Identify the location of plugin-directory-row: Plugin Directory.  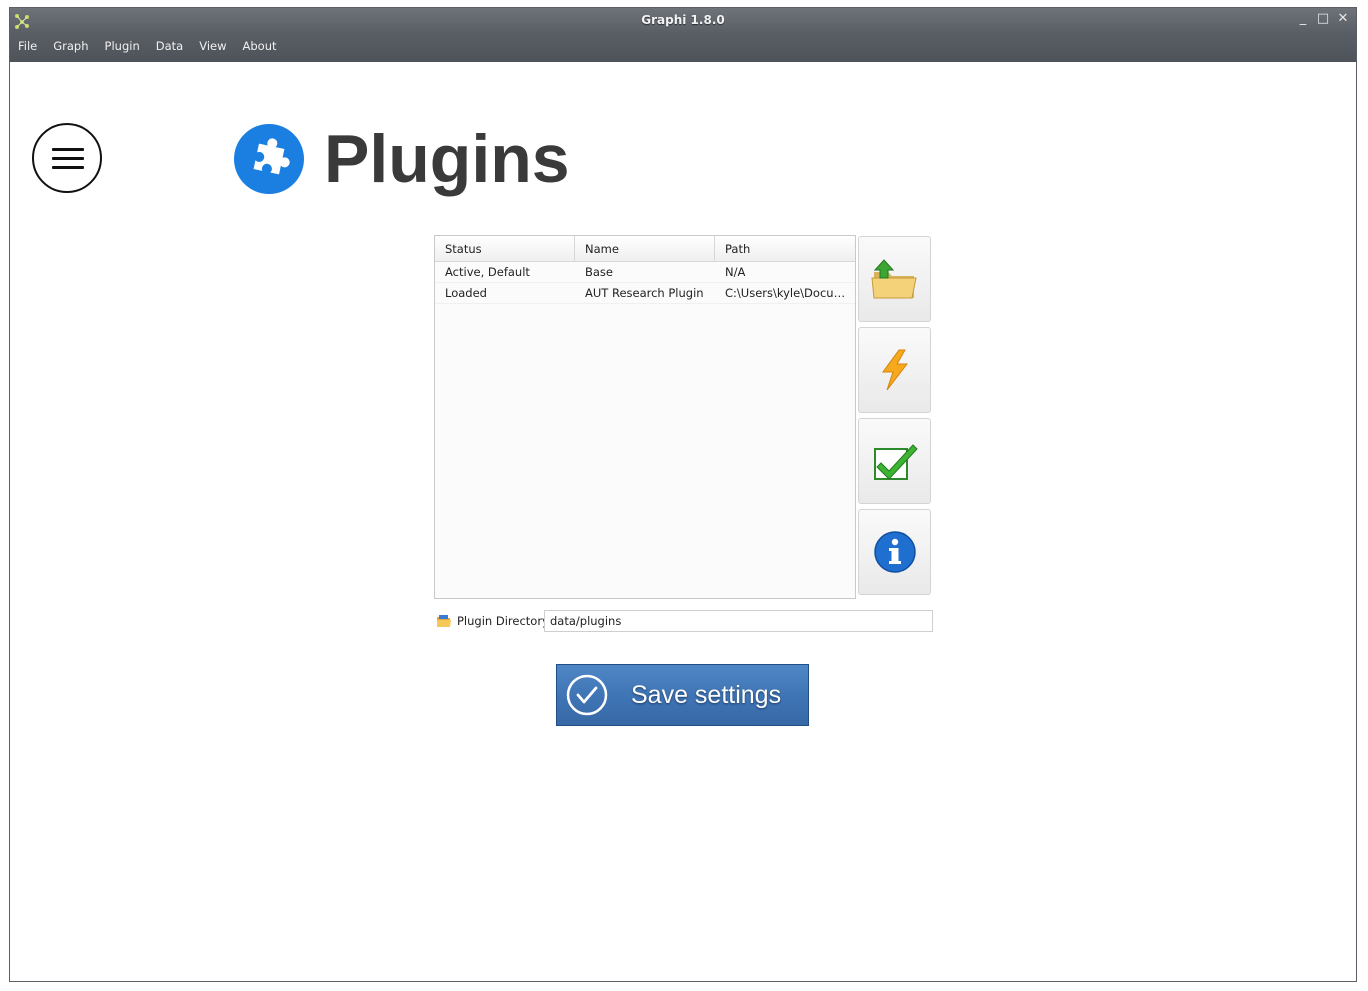
(684, 621).